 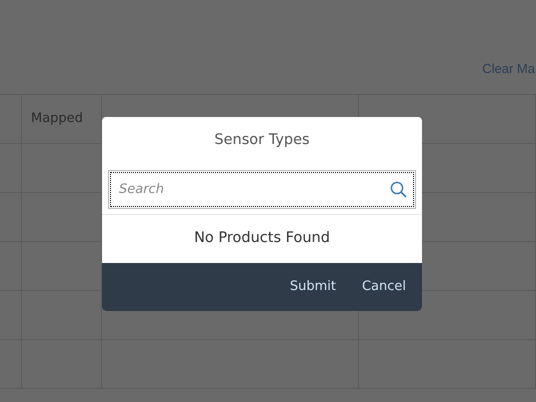 I want to click on column-header: Mapped, so click(x=57, y=119).